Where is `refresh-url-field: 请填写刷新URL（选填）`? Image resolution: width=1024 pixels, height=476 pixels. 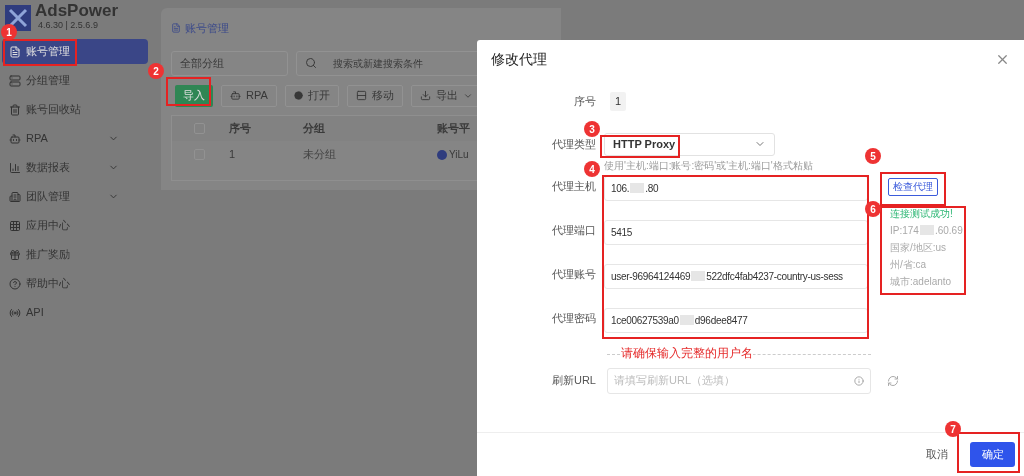
refresh-url-field: 请填写刷新URL（选填） is located at coordinates (739, 380).